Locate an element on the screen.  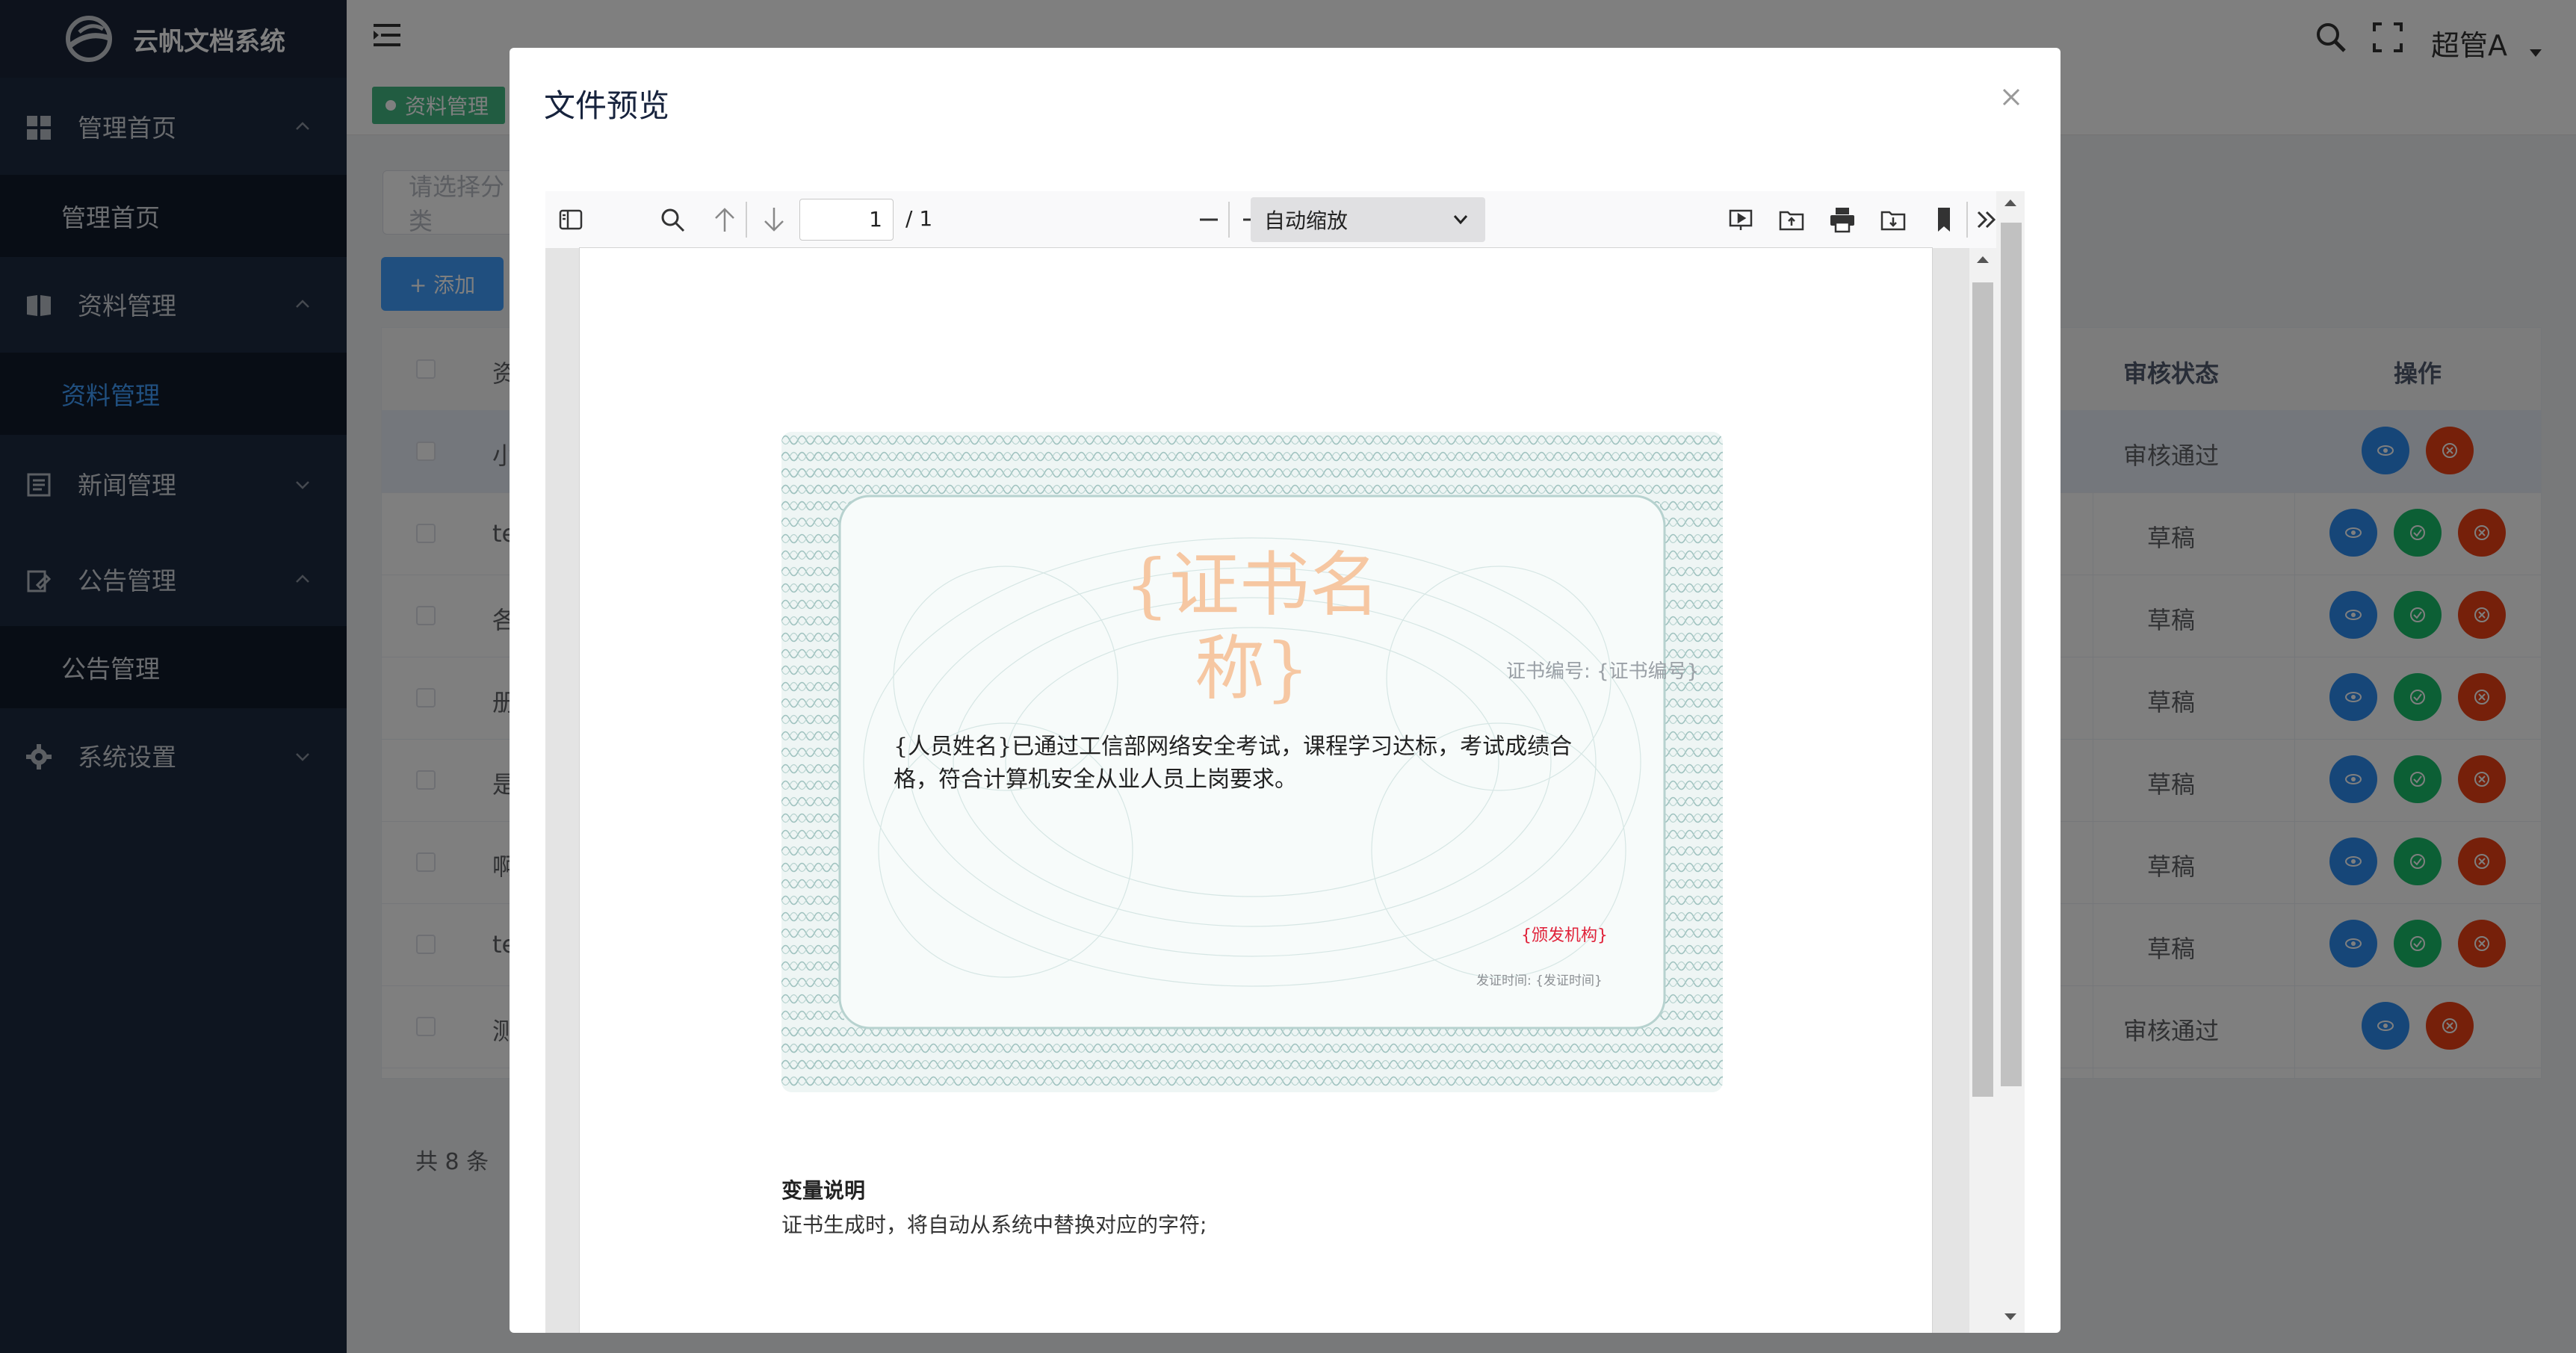
arrow-up-icon is located at coordinates (725, 220).